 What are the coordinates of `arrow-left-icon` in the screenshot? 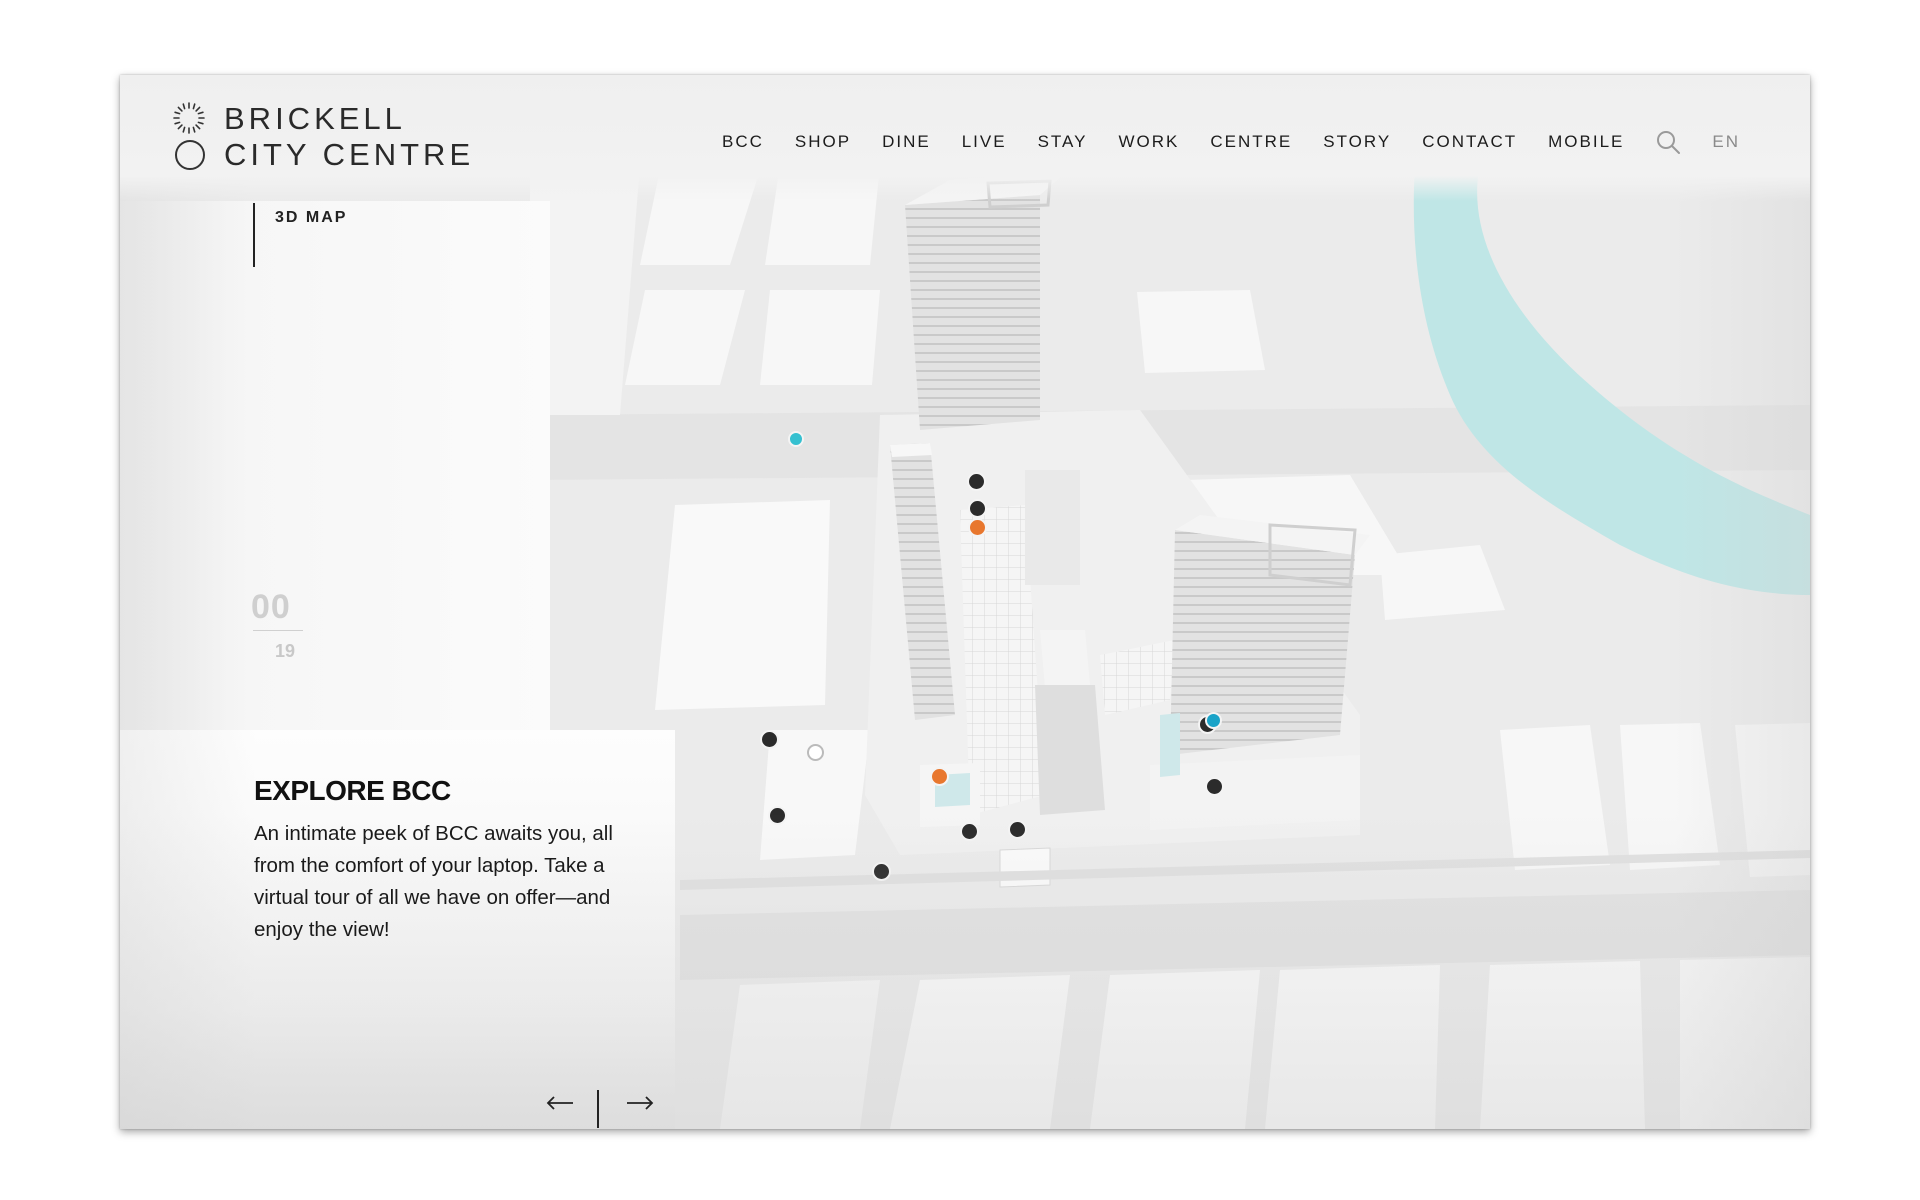 It's located at (560, 1103).